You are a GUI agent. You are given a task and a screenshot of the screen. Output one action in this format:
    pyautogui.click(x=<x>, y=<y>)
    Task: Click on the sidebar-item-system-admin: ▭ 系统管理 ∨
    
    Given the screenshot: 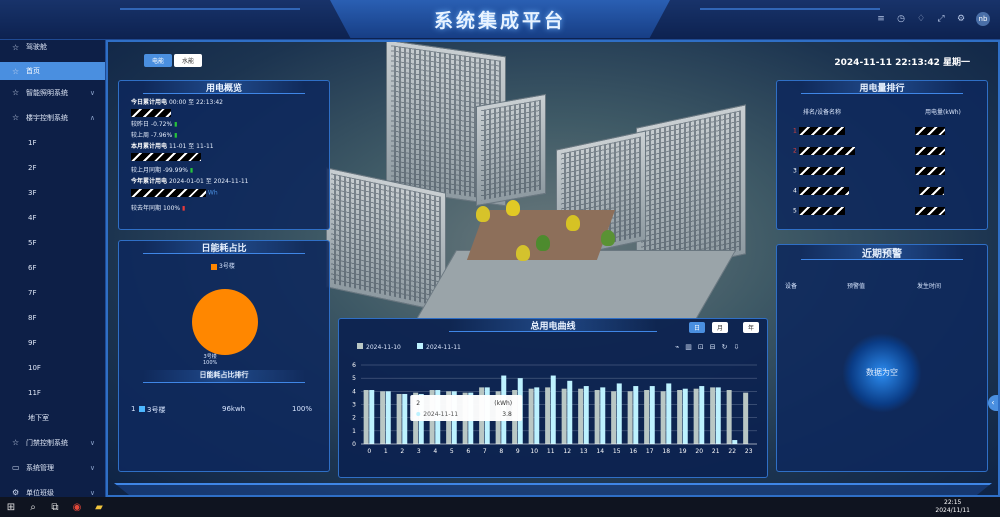 What is the action you would take?
    pyautogui.click(x=52, y=467)
    